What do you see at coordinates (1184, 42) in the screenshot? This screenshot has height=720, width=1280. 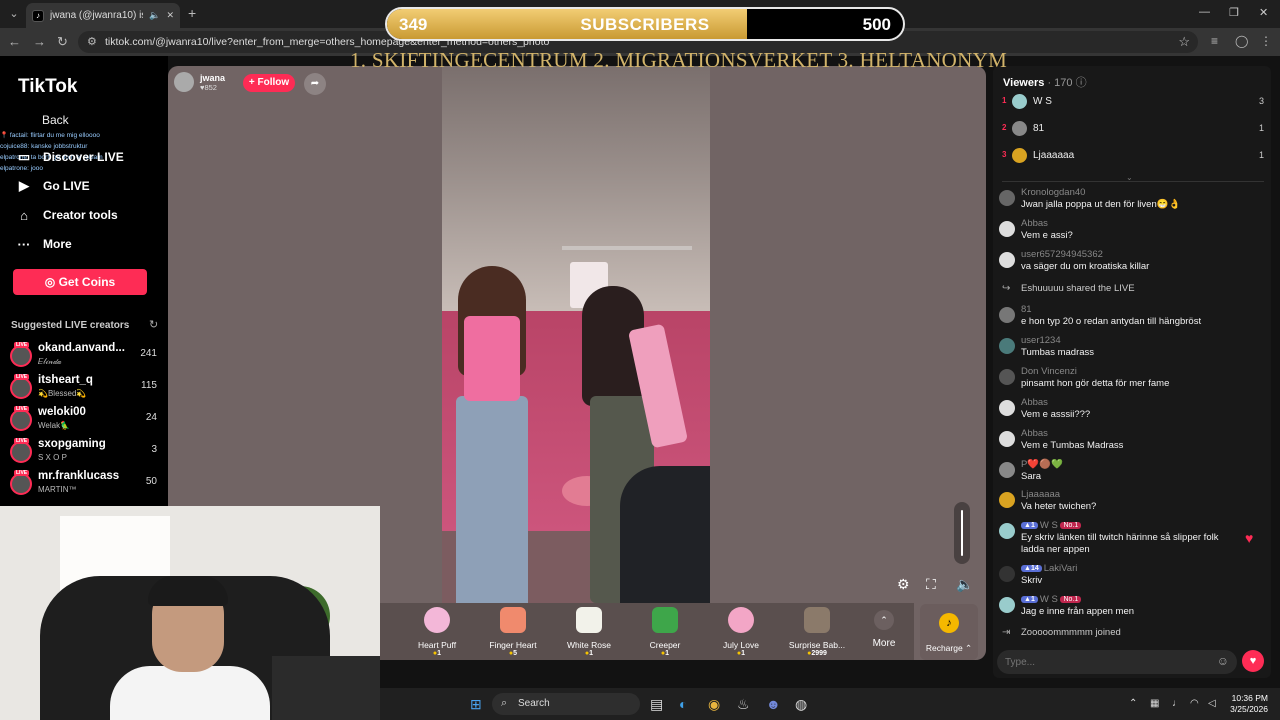 I see `bookmark-star-icon: ☆` at bounding box center [1184, 42].